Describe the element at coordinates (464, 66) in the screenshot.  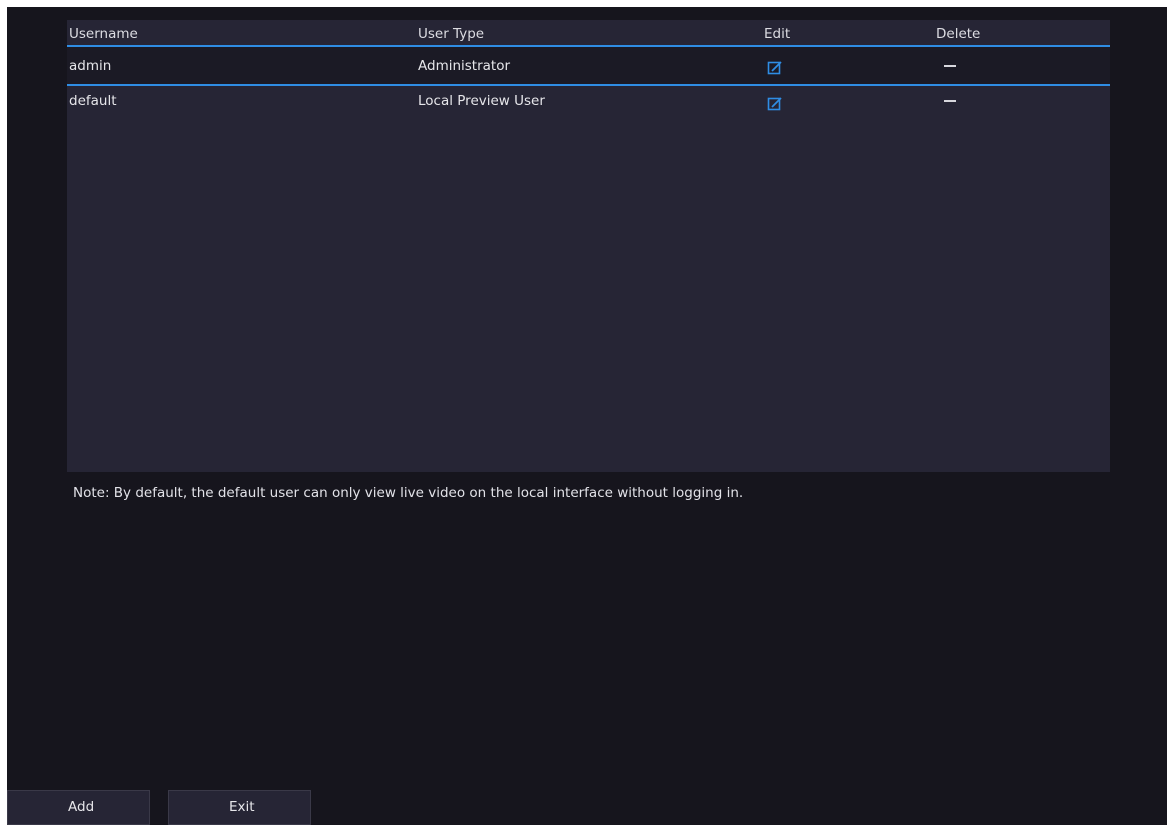
I see `user-type-cell: Administrator` at that location.